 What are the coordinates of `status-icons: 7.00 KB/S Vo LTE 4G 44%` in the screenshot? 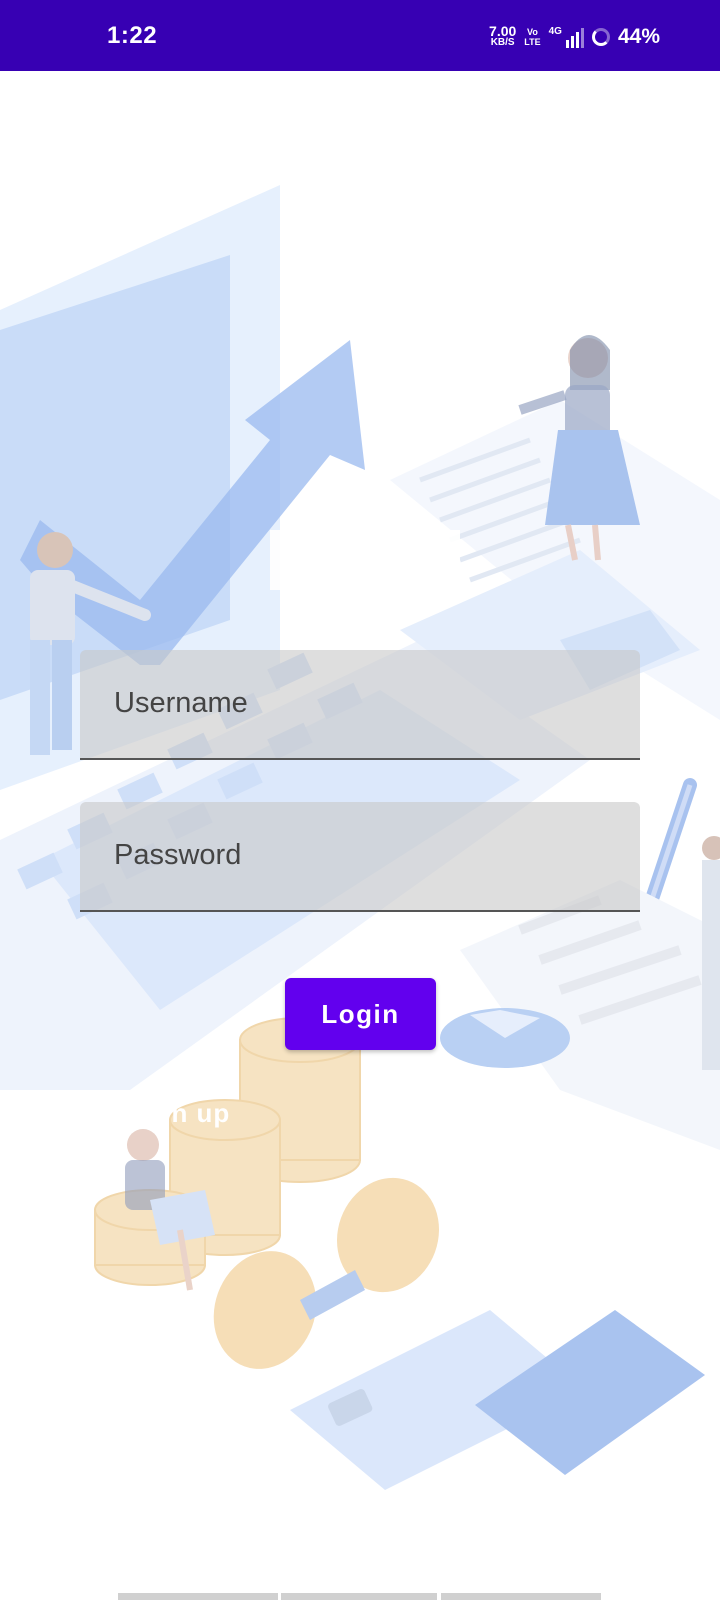 It's located at (574, 37).